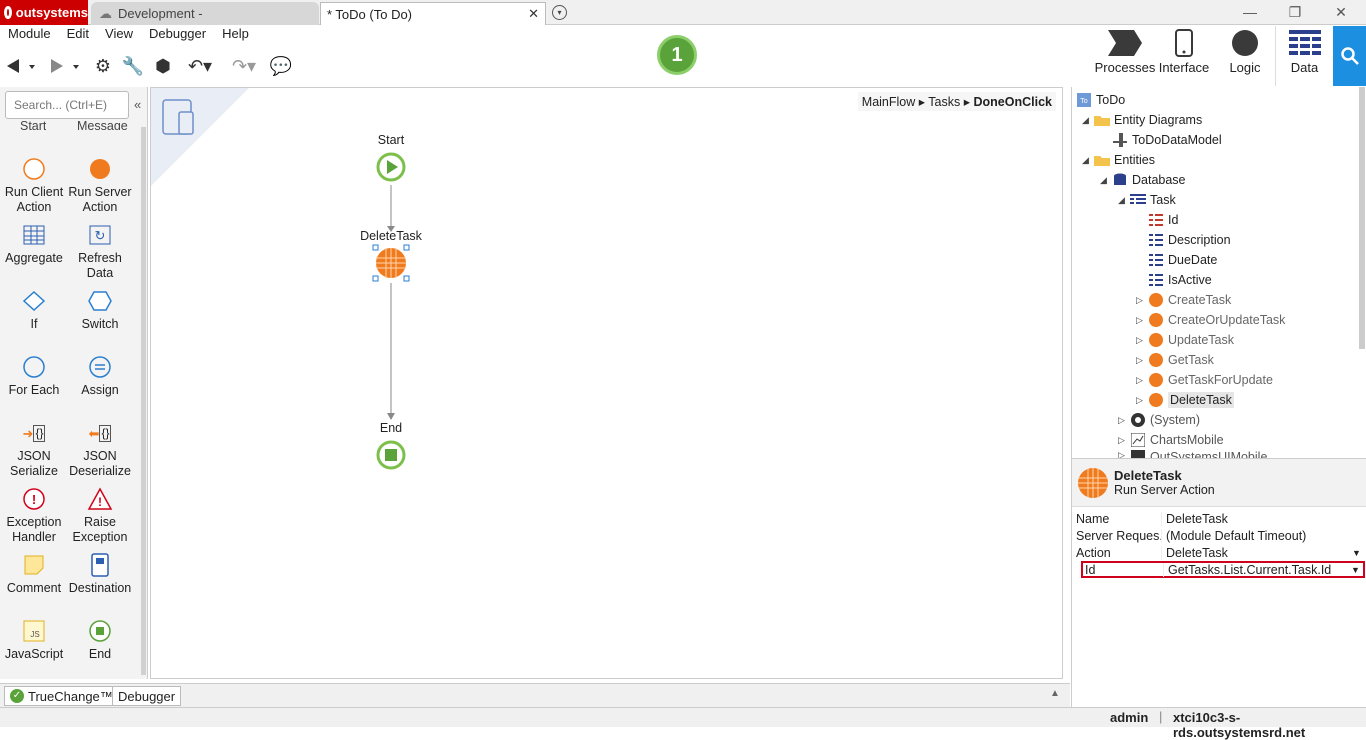 Image resolution: width=1366 pixels, height=740 pixels. What do you see at coordinates (78, 35) in the screenshot?
I see `menu-edit: Edit` at bounding box center [78, 35].